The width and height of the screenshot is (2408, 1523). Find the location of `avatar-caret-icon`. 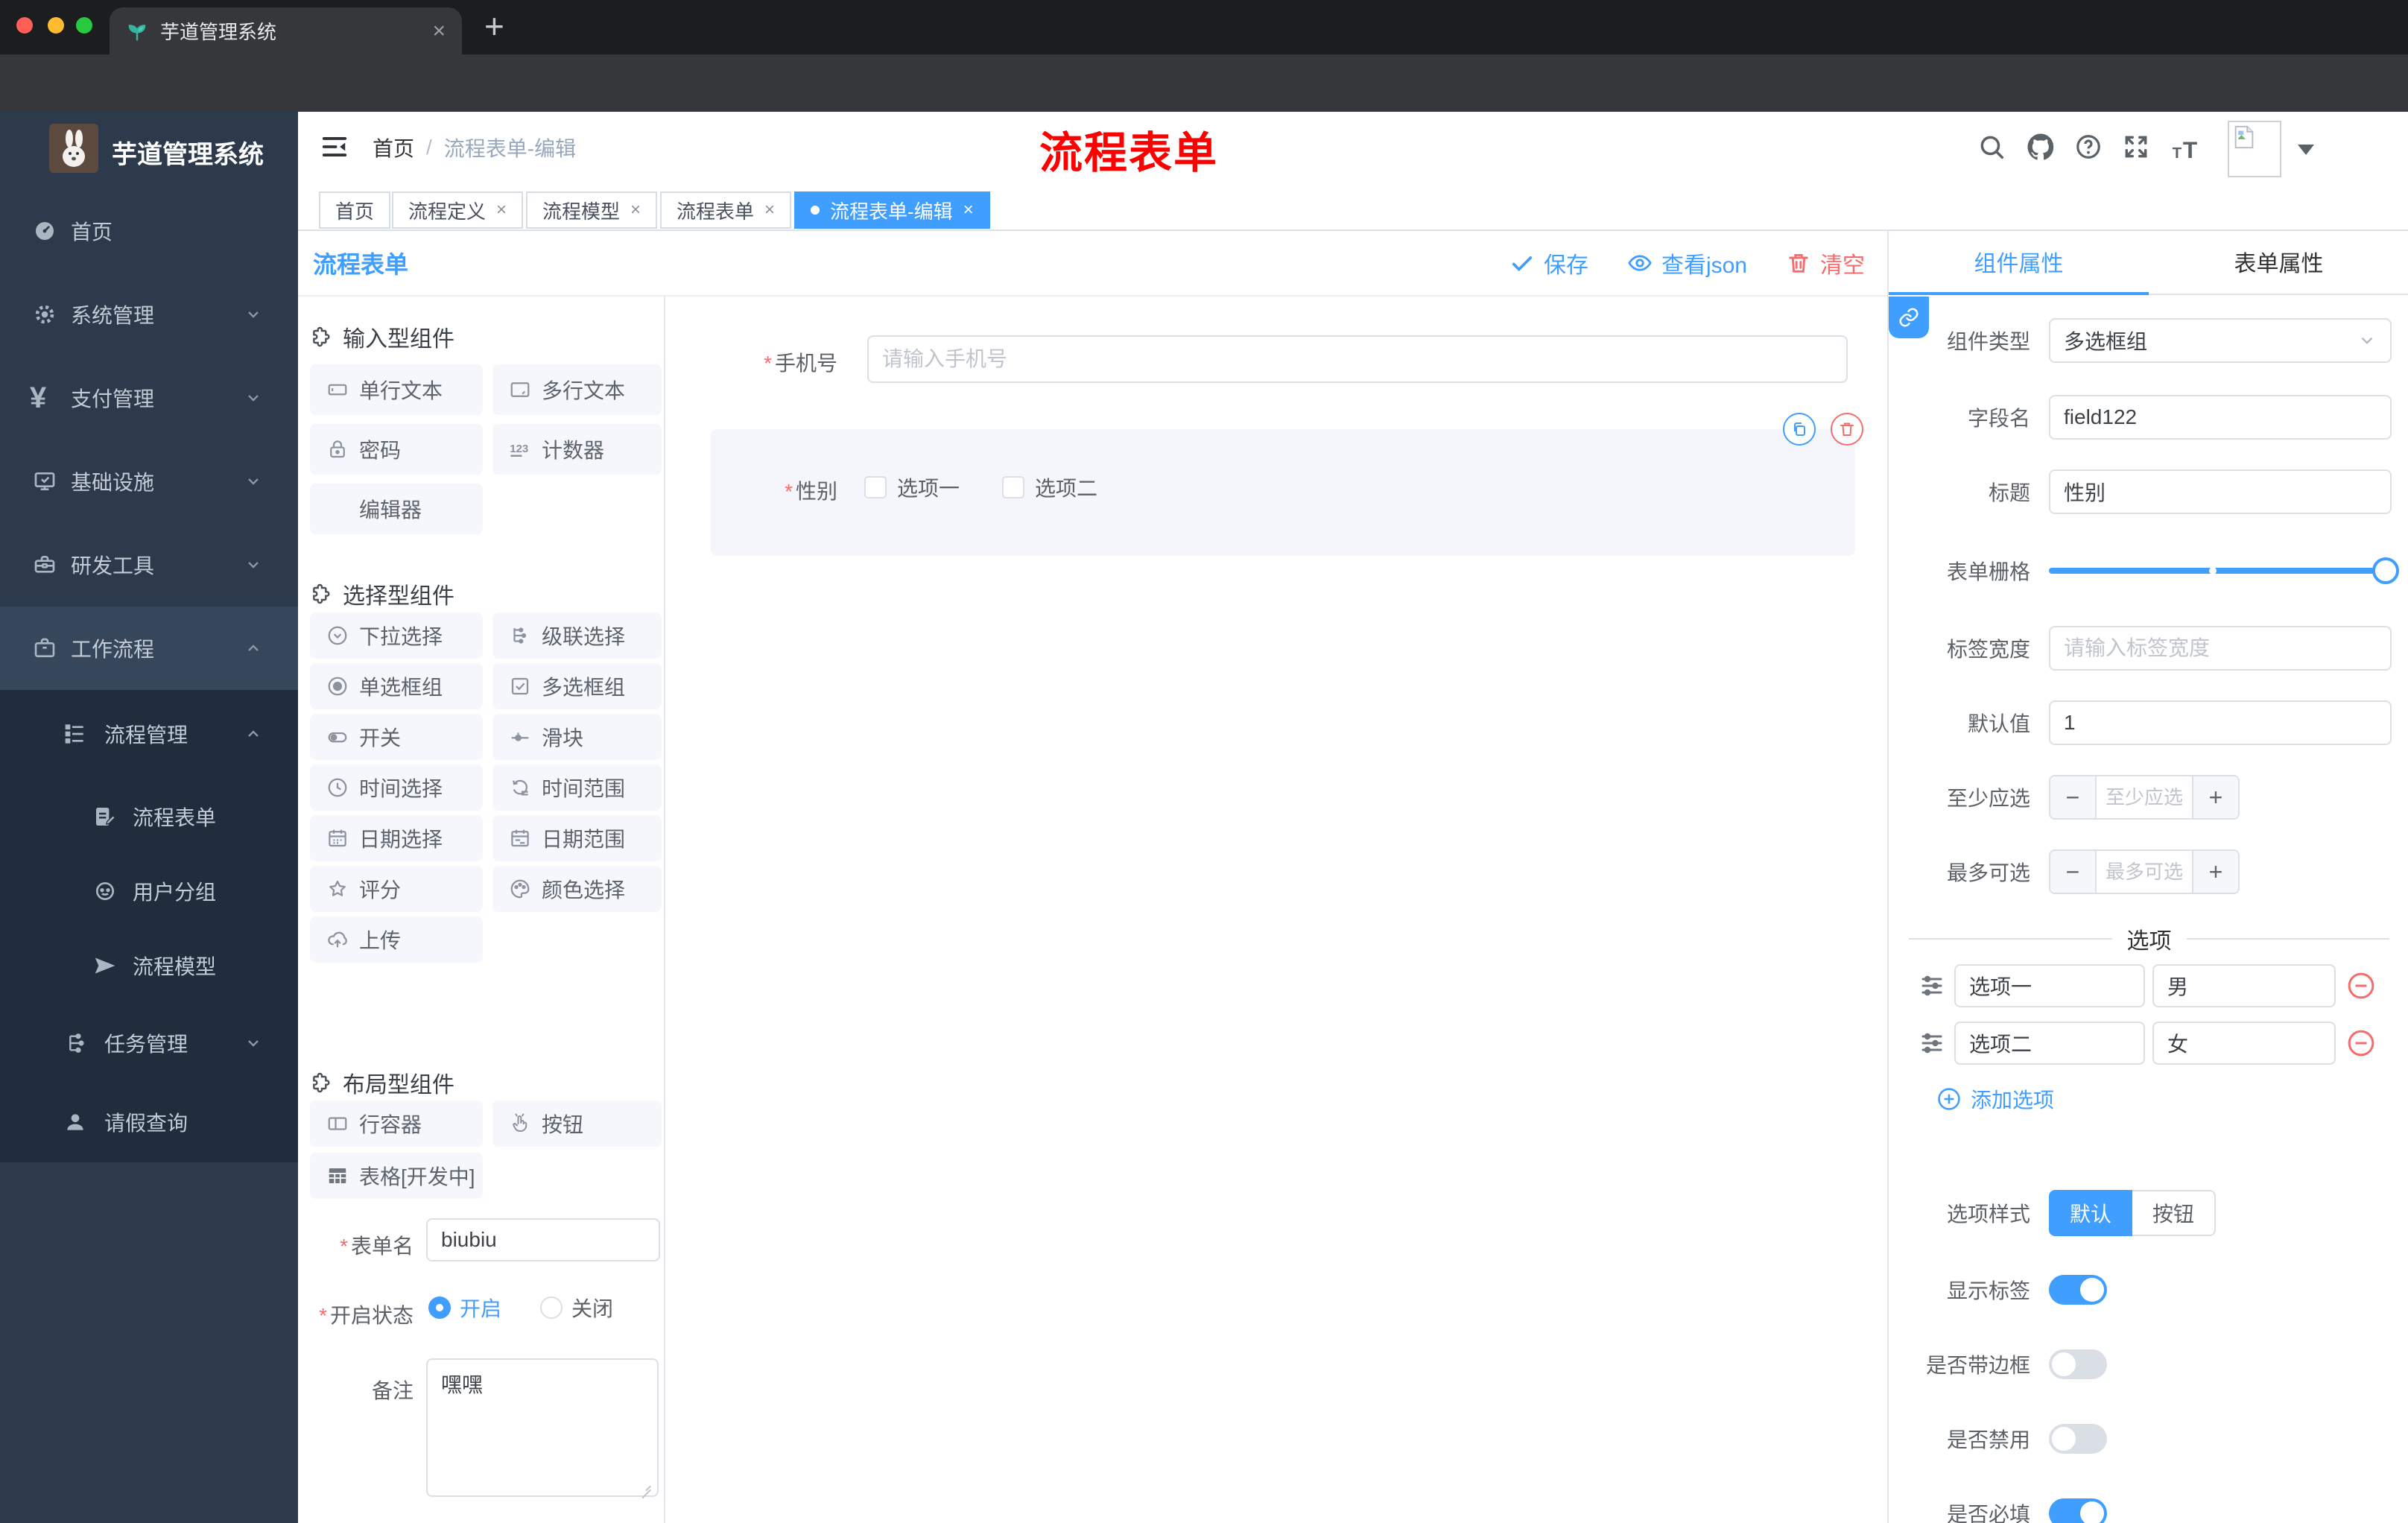

avatar-caret-icon is located at coordinates (2306, 150).